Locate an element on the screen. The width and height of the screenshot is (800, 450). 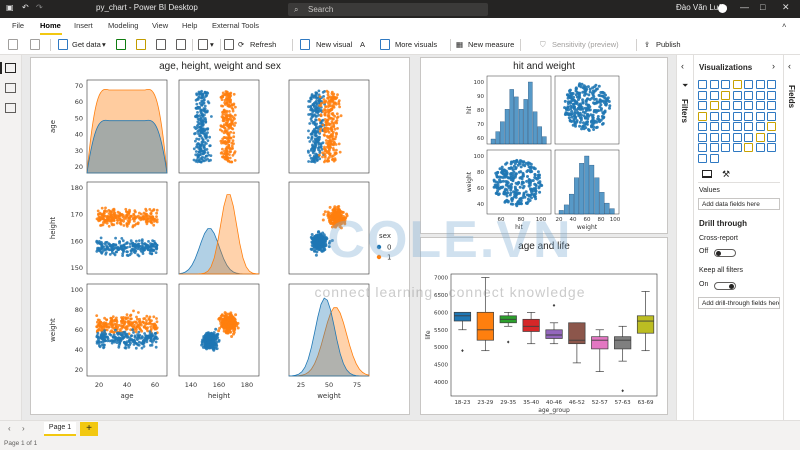
new-visual-button: New visual is located at coordinates (334, 44).